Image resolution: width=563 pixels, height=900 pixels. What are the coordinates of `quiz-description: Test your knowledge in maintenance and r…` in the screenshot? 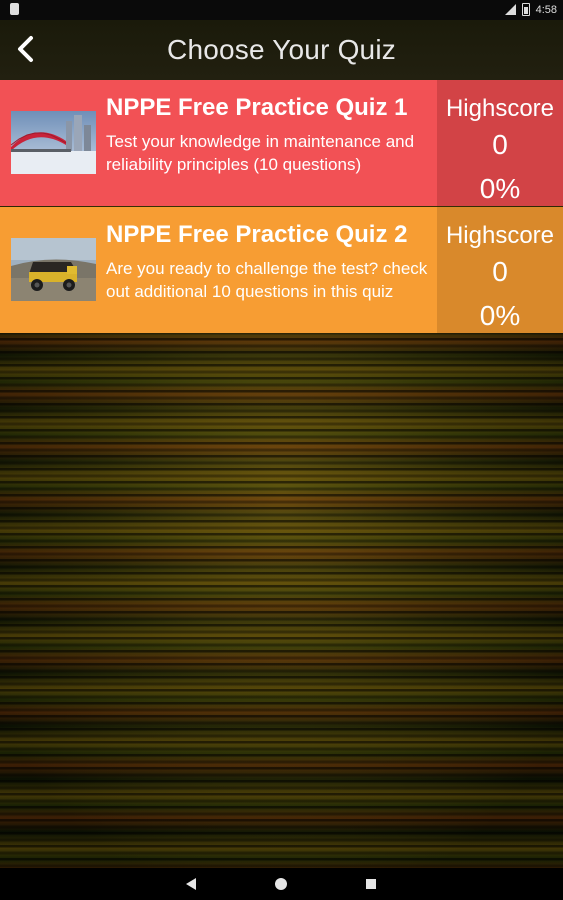 It's located at (260, 153).